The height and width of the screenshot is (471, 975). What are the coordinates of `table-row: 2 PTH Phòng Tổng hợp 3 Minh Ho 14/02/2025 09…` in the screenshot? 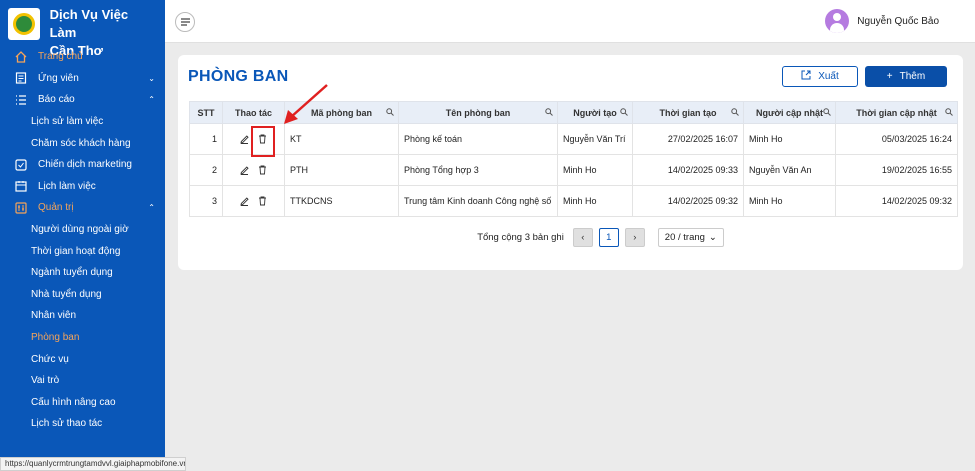 It's located at (573, 170).